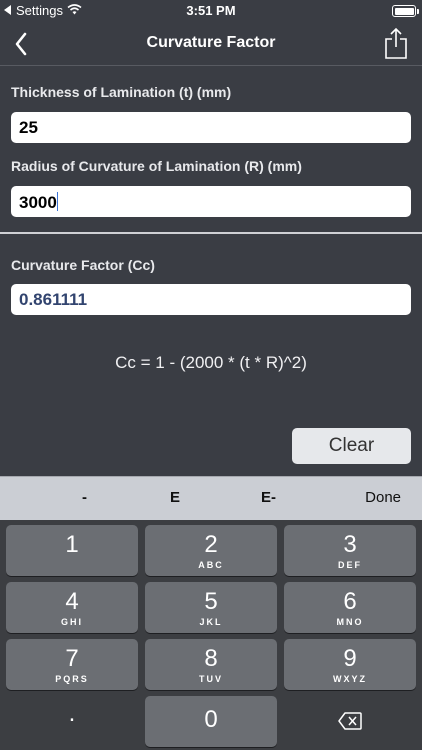 The height and width of the screenshot is (750, 422). What do you see at coordinates (383, 497) in the screenshot?
I see `done-button: Done` at bounding box center [383, 497].